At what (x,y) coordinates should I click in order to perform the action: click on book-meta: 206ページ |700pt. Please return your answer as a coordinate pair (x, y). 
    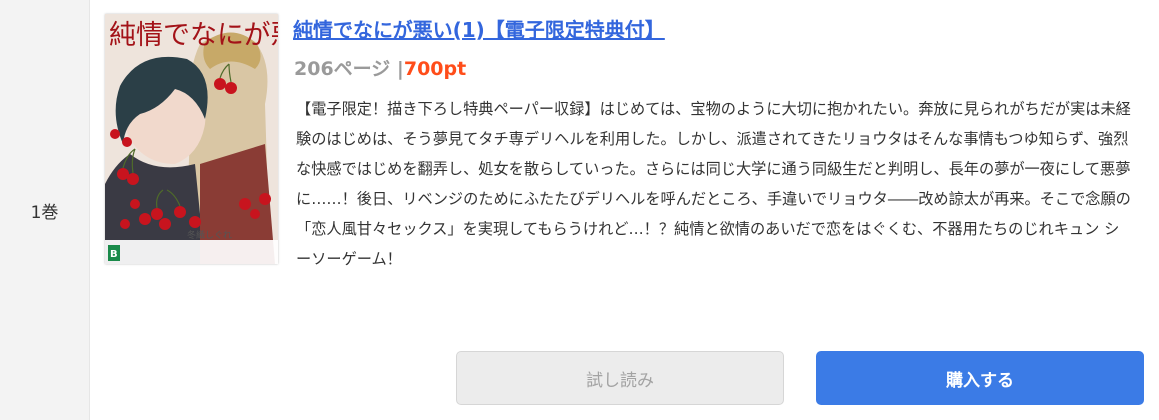
    Looking at the image, I should click on (380, 67).